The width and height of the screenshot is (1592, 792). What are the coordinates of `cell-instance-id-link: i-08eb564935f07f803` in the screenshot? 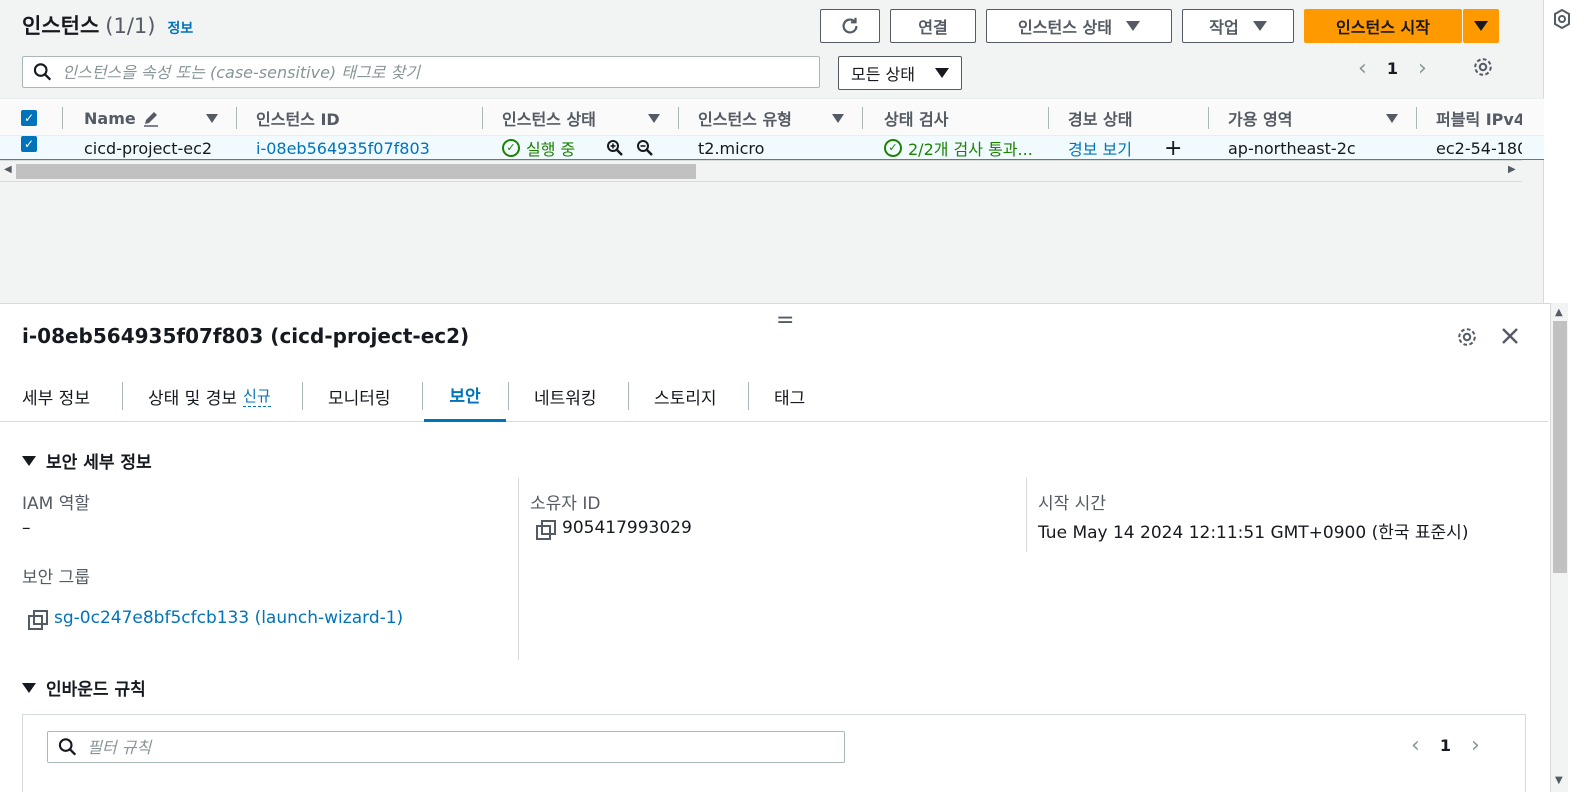 It's located at (366, 147).